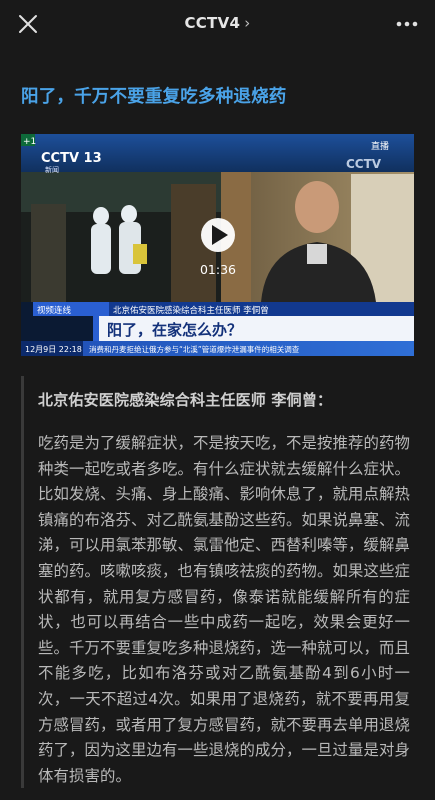 Image resolution: width=435 pixels, height=800 pixels. Describe the element at coordinates (29, 142) in the screenshot. I see `corner-label: +1` at that location.